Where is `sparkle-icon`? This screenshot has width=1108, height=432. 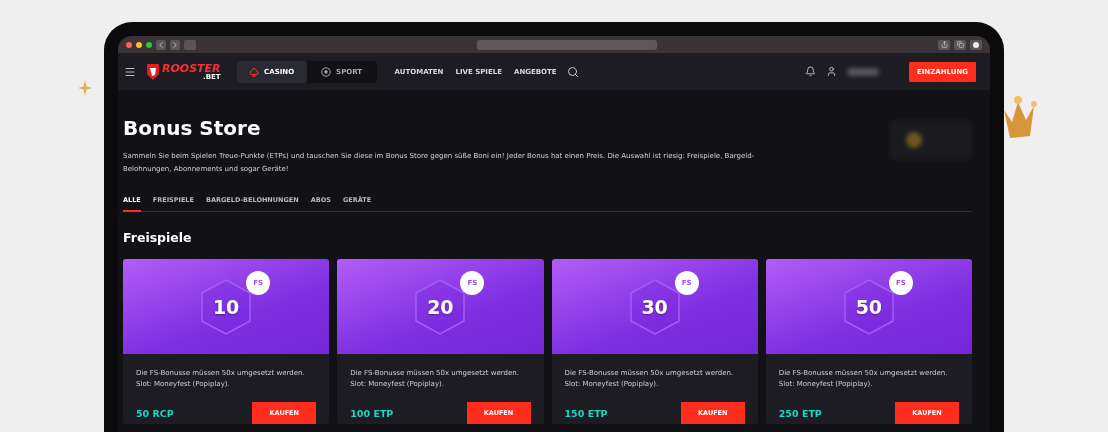 sparkle-icon is located at coordinates (85, 88).